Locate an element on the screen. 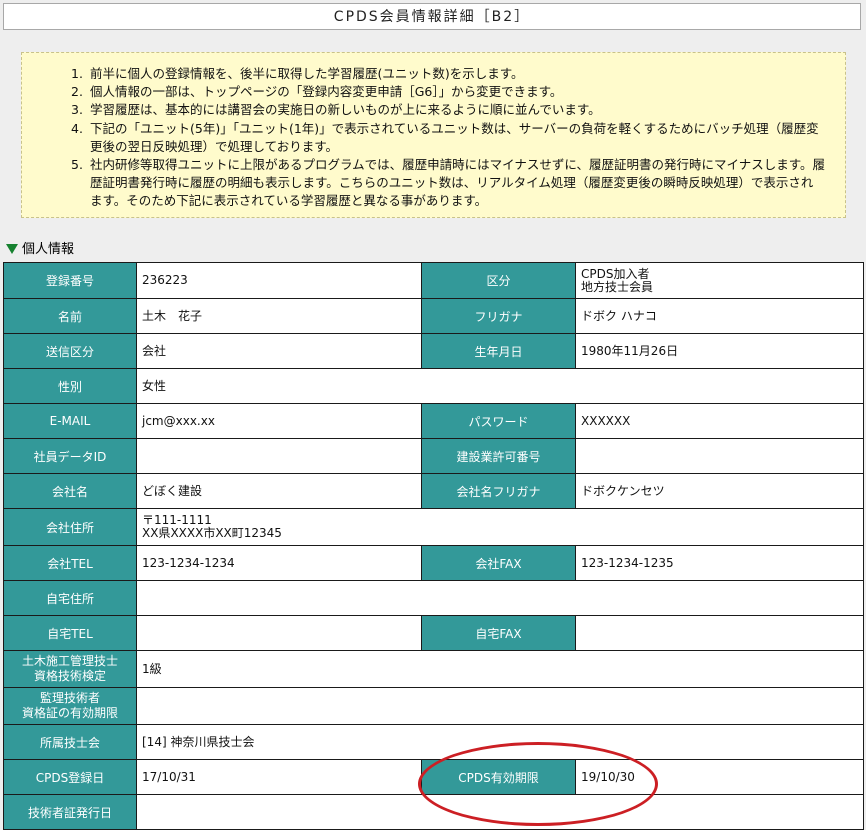 The width and height of the screenshot is (866, 830). value-qualification: 1級 is located at coordinates (500, 669).